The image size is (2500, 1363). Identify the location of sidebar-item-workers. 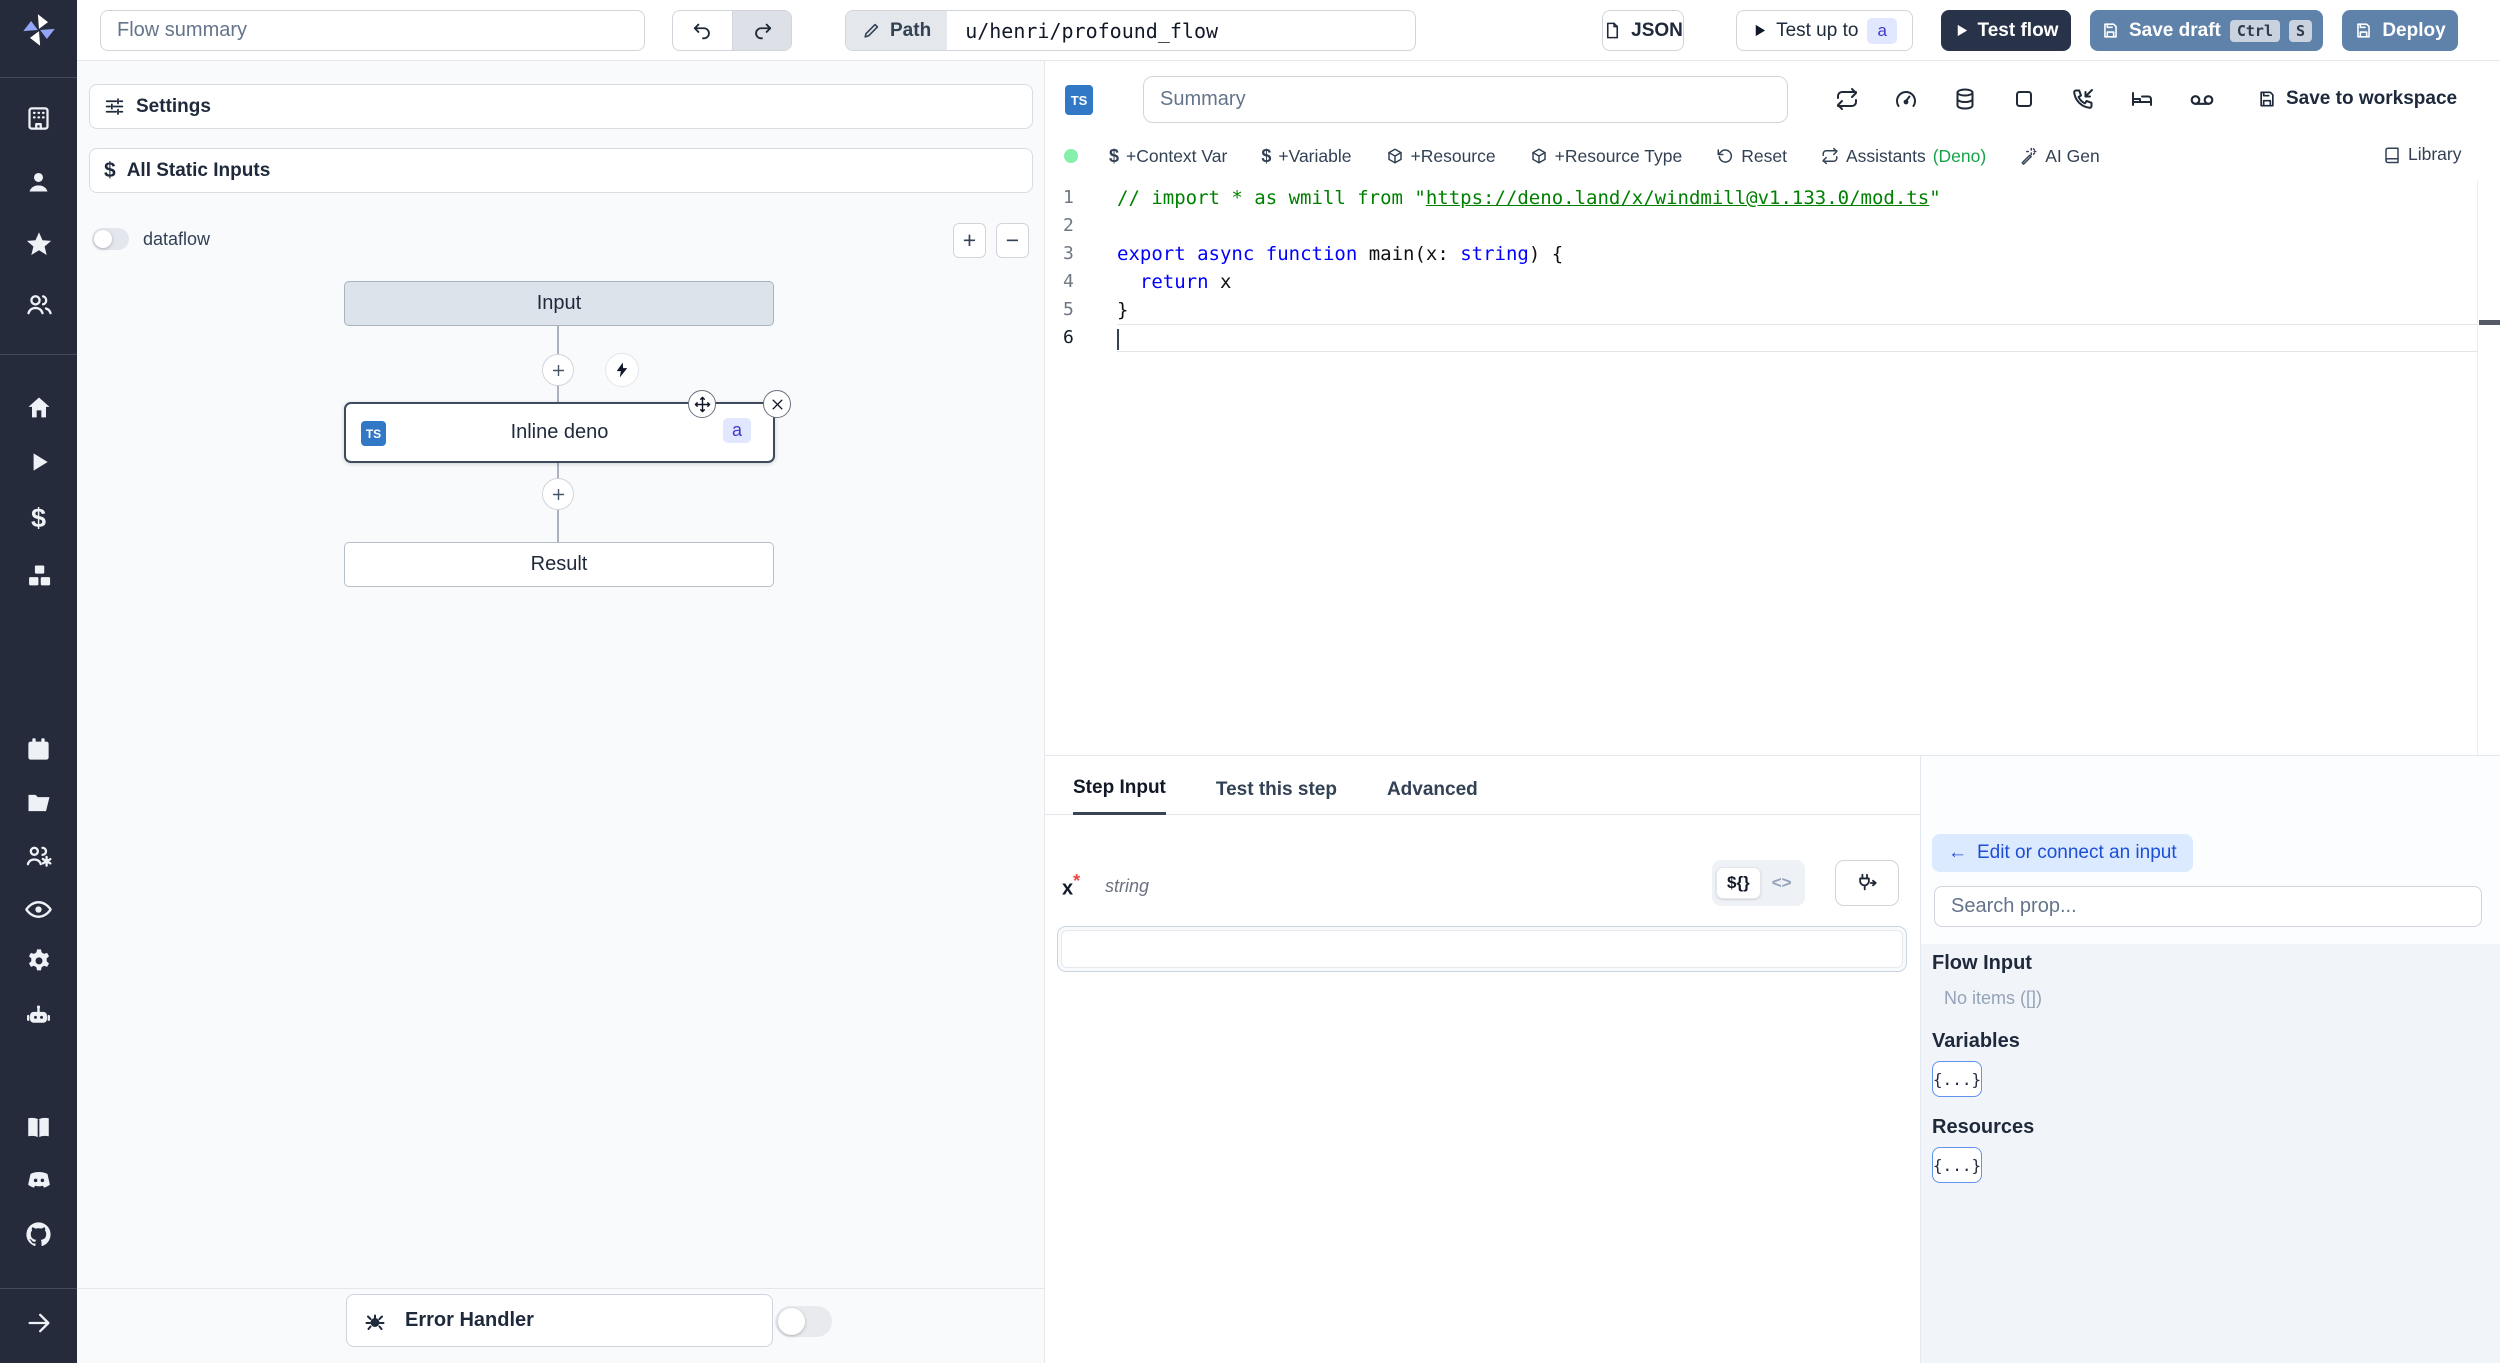
(38, 856).